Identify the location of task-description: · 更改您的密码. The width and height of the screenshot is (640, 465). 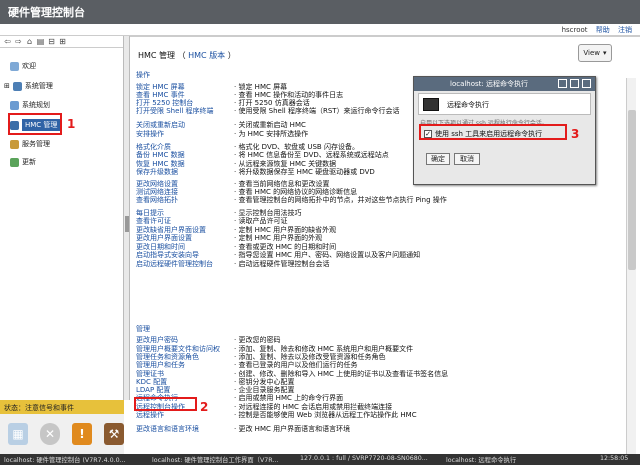
(257, 340).